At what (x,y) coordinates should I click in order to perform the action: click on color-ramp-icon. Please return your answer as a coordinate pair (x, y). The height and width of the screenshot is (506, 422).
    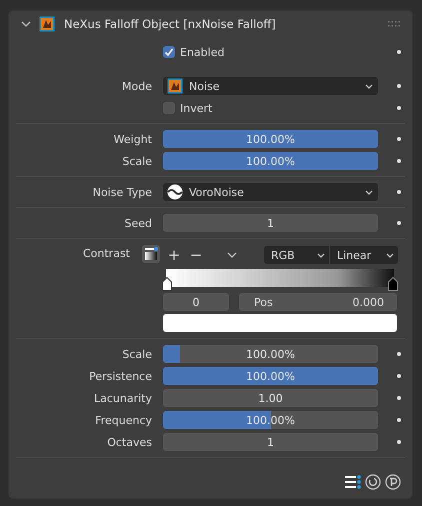
    Looking at the image, I should click on (151, 254).